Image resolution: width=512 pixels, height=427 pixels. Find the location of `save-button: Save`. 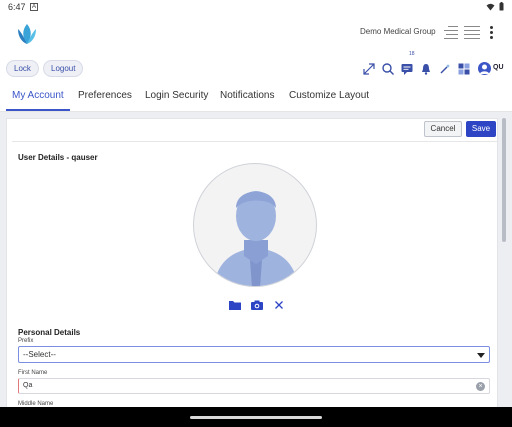

save-button: Save is located at coordinates (481, 129).